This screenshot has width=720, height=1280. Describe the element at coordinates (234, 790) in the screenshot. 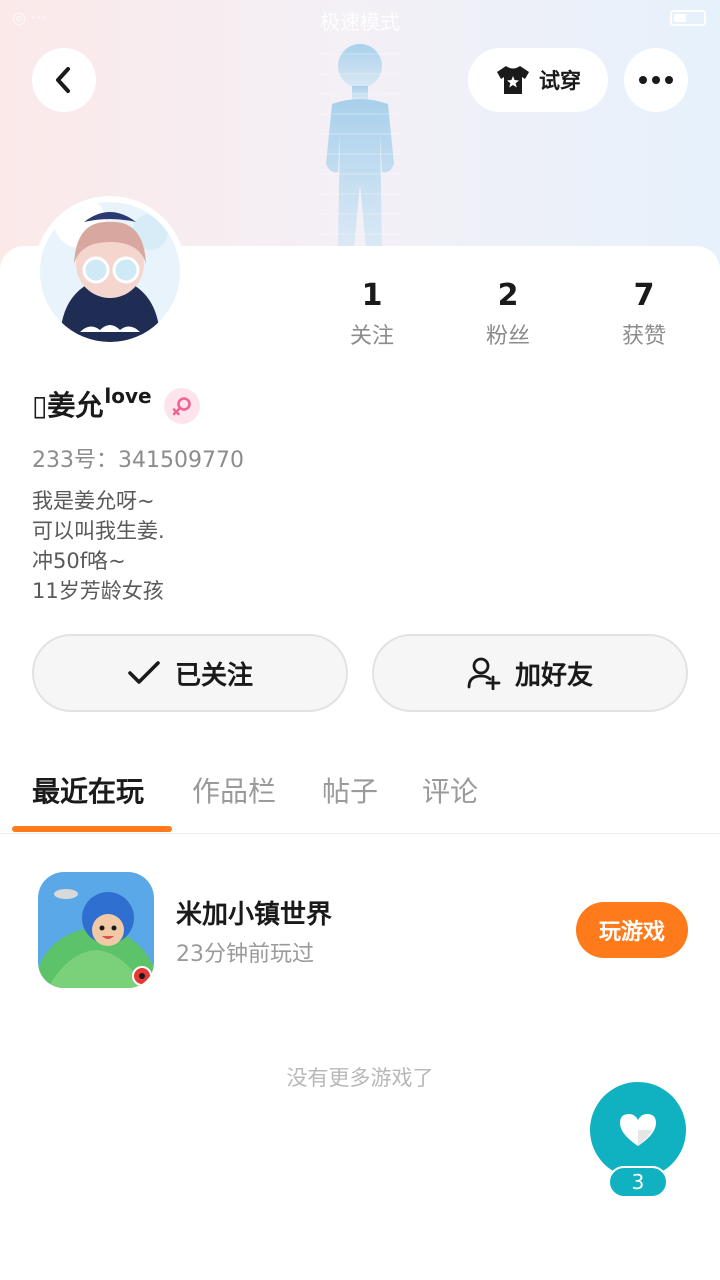

I see `tab-works: 作品栏` at that location.